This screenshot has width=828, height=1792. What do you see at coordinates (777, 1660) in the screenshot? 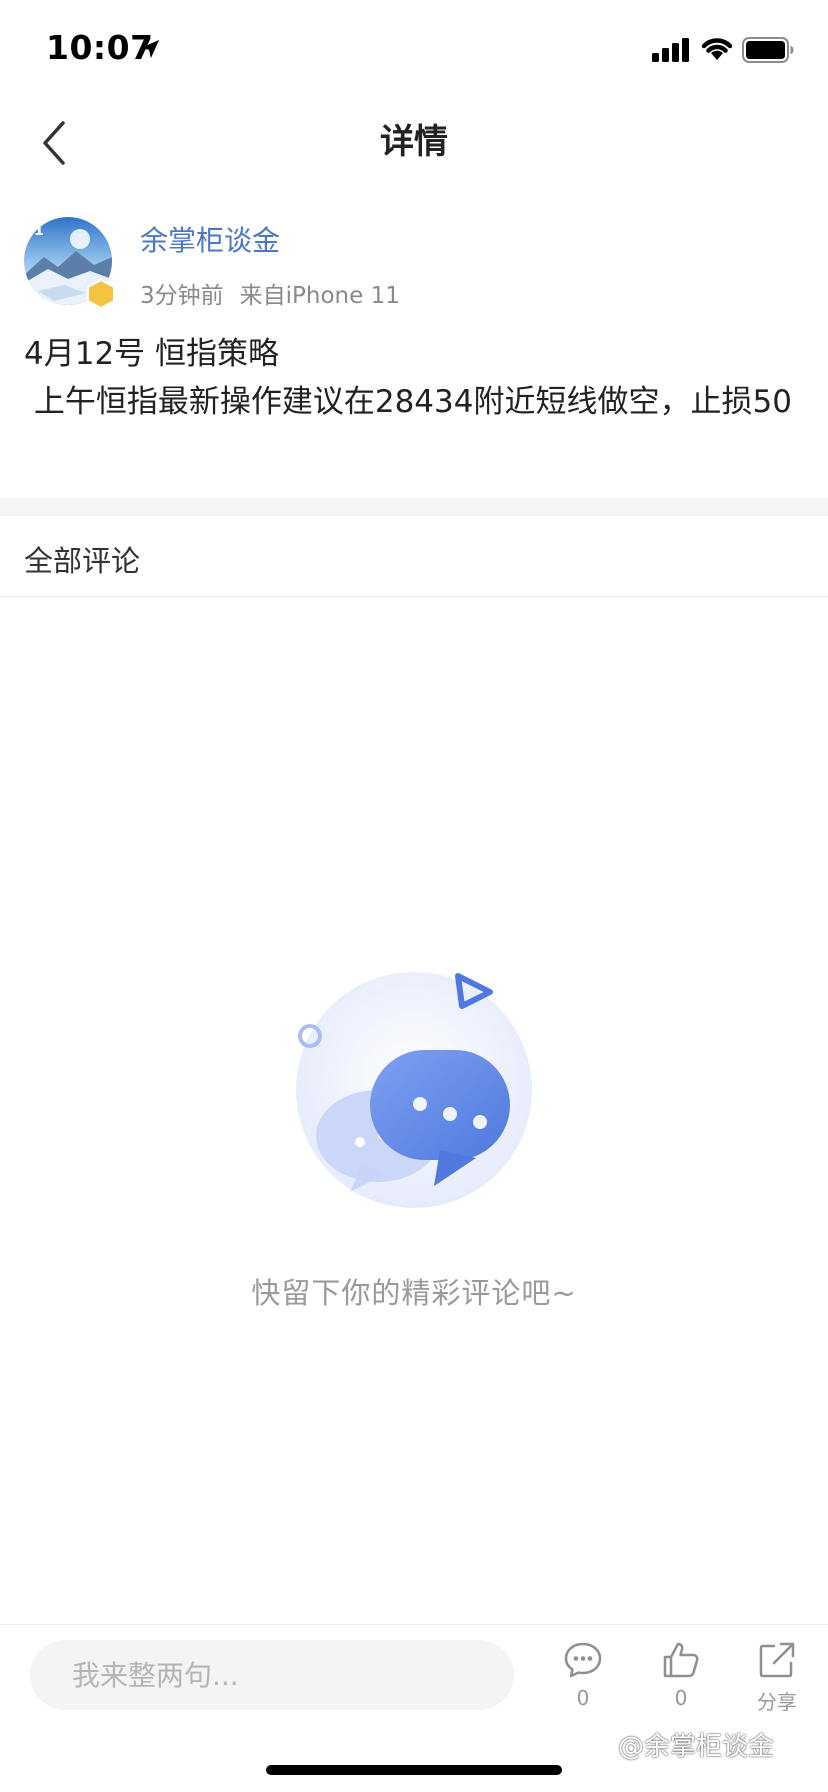
I see `share-icon` at bounding box center [777, 1660].